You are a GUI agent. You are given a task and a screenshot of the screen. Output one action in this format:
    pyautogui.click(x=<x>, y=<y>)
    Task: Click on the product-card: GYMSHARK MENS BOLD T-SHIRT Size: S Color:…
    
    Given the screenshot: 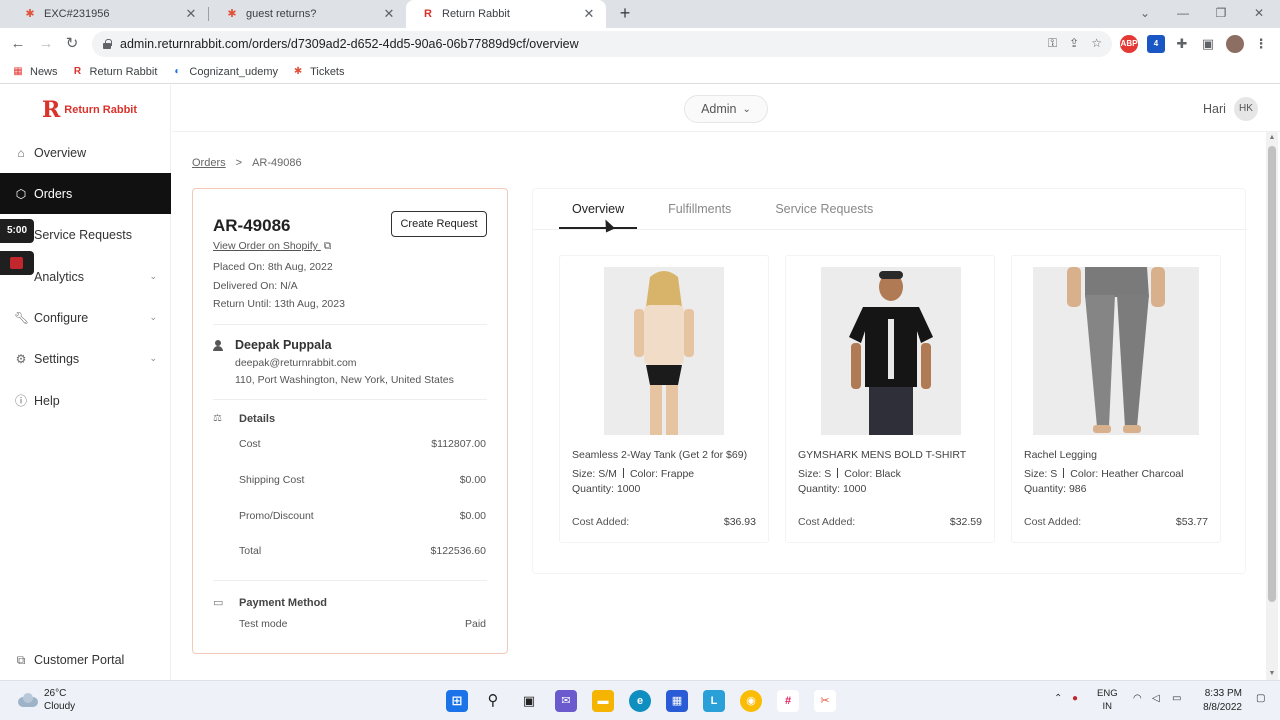 What is the action you would take?
    pyautogui.click(x=890, y=399)
    